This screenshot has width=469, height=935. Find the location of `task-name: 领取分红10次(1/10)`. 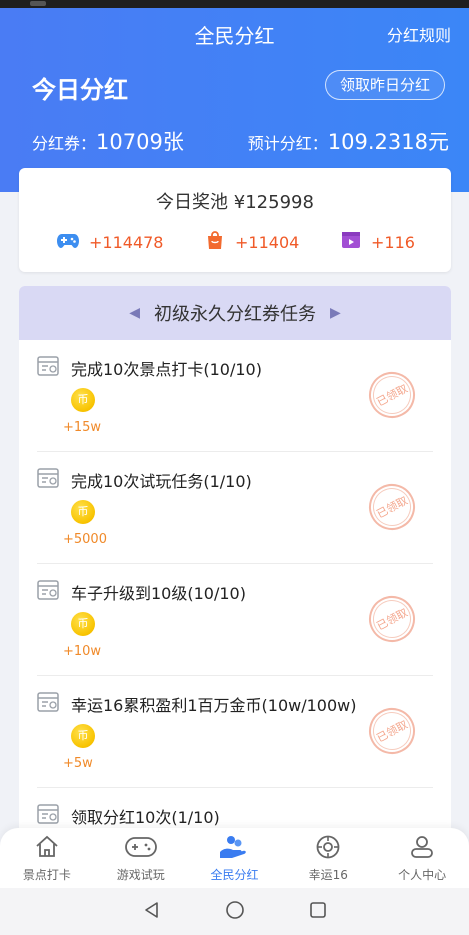

task-name: 领取分红10次(1/10) is located at coordinates (145, 817).